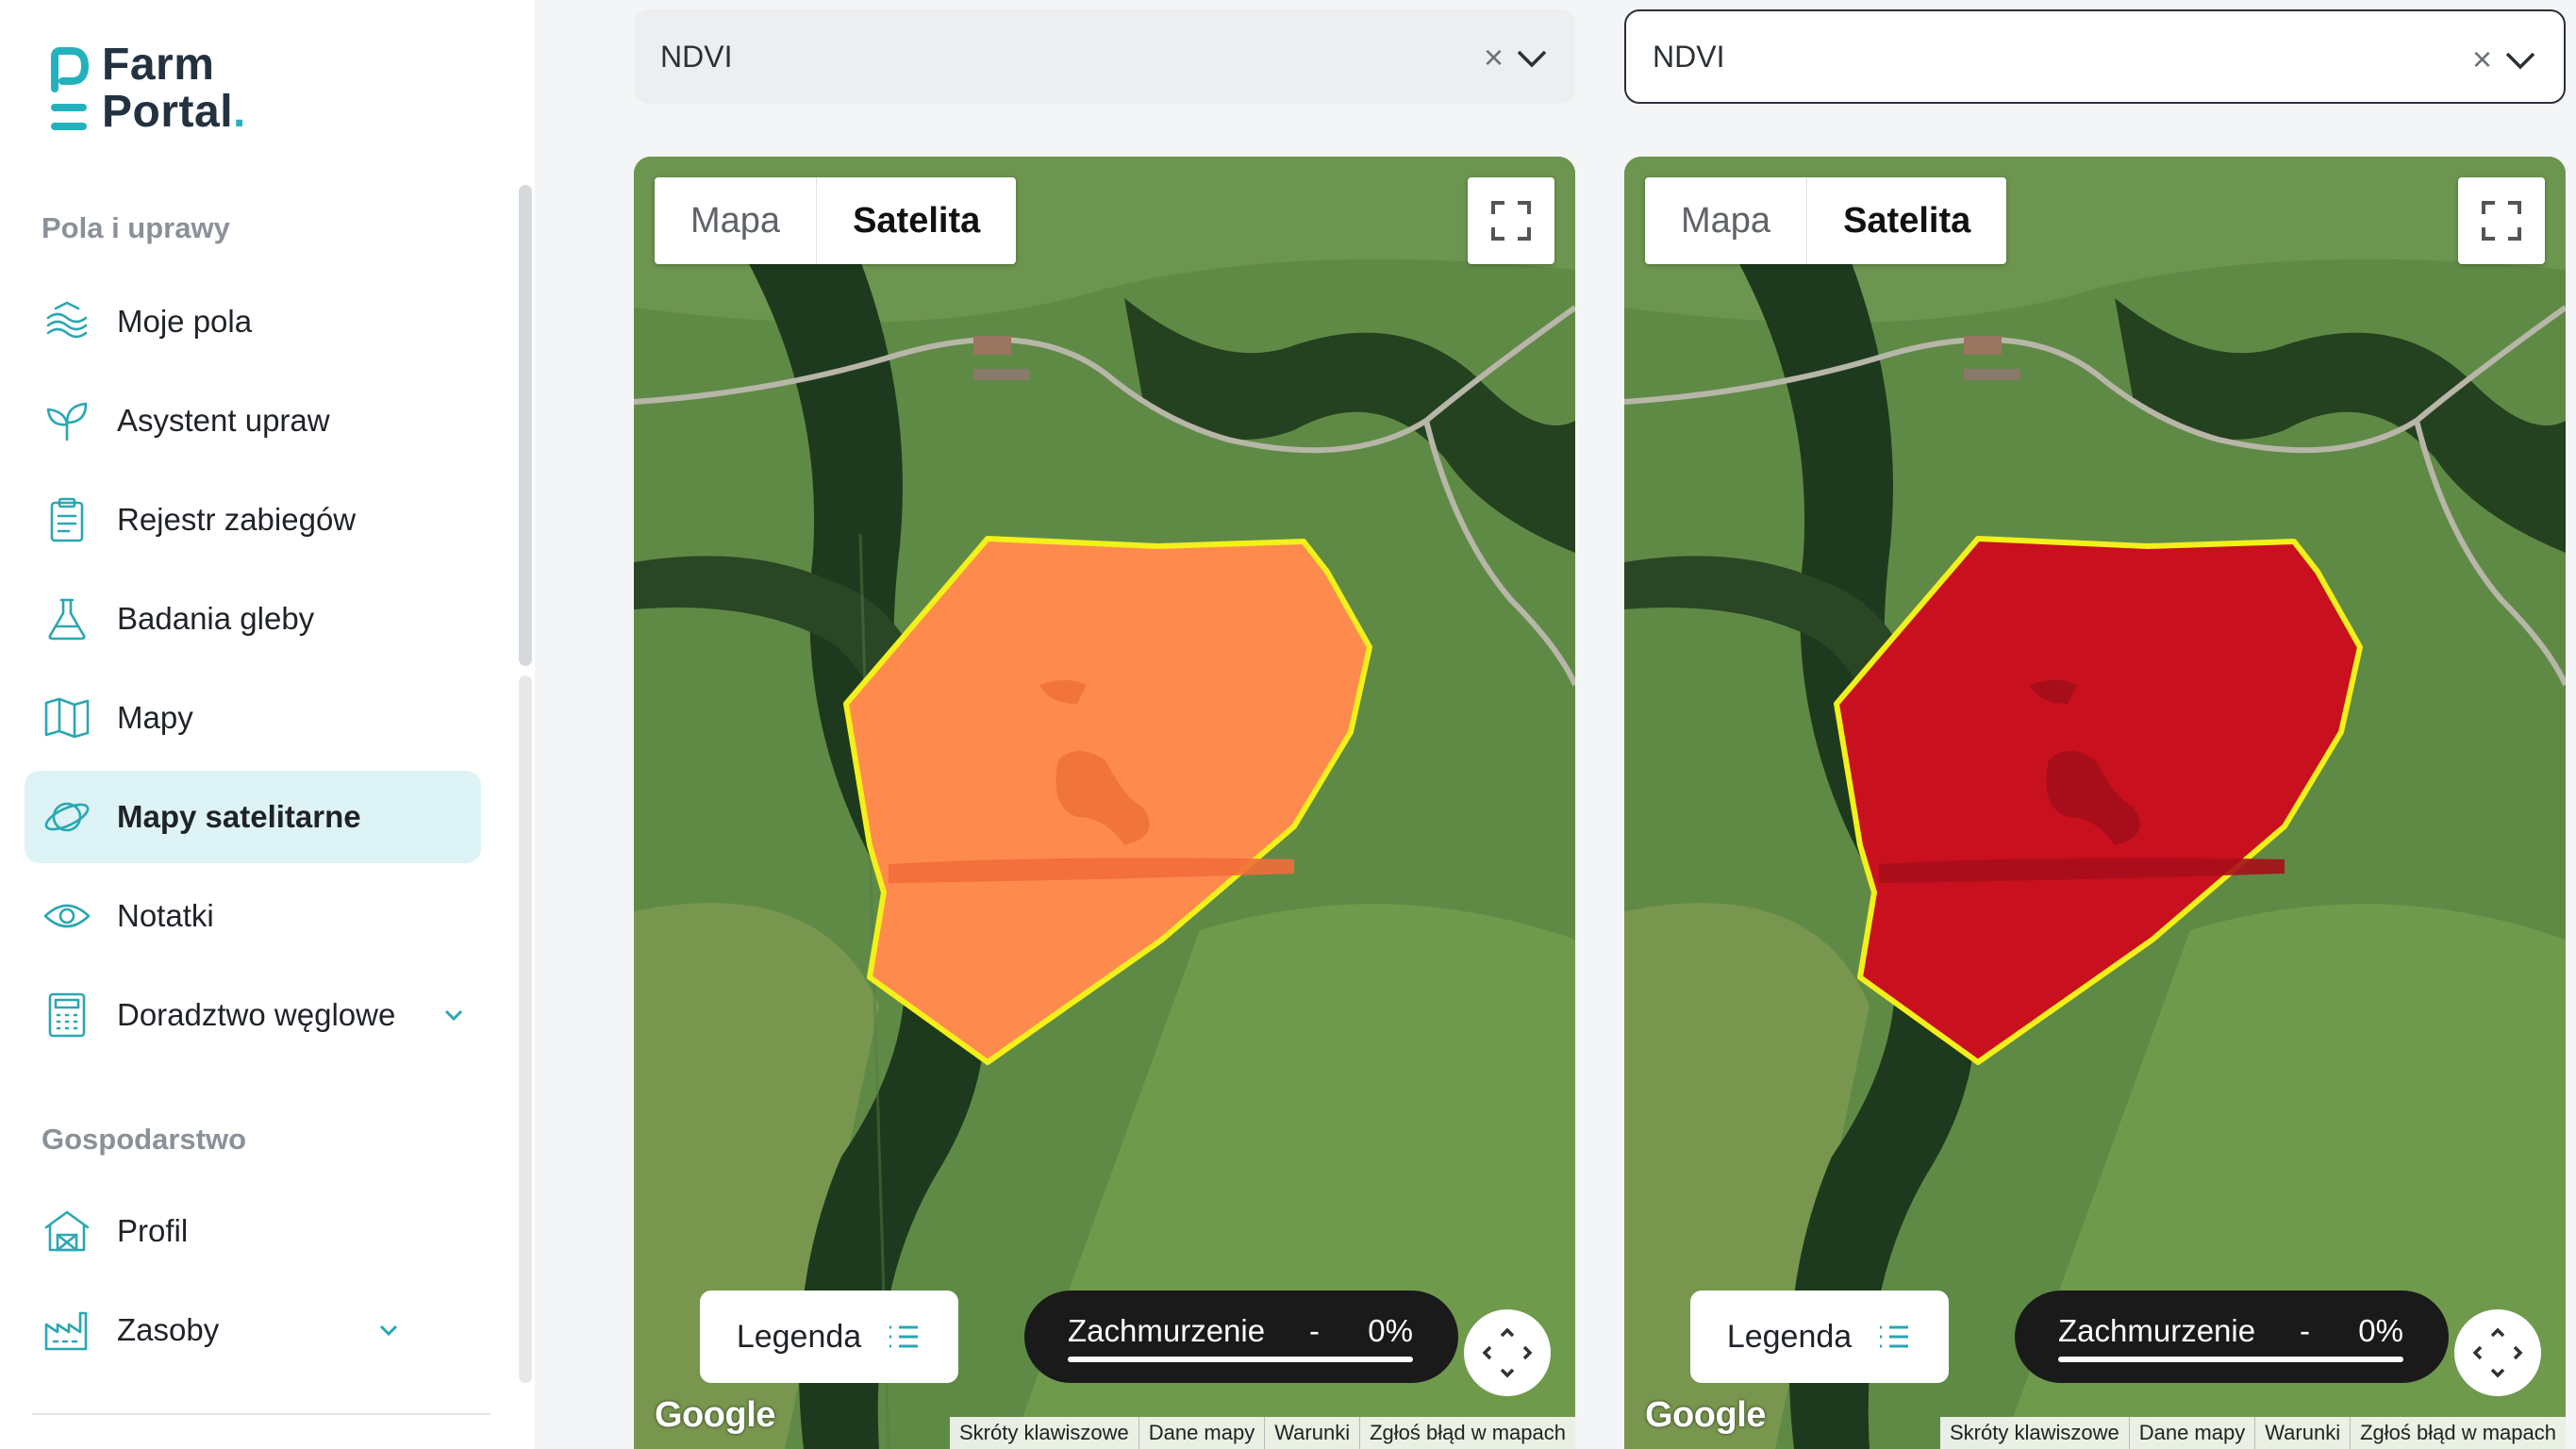  What do you see at coordinates (136, 228) in the screenshot?
I see `section-title-fields: Pola i uprawy` at bounding box center [136, 228].